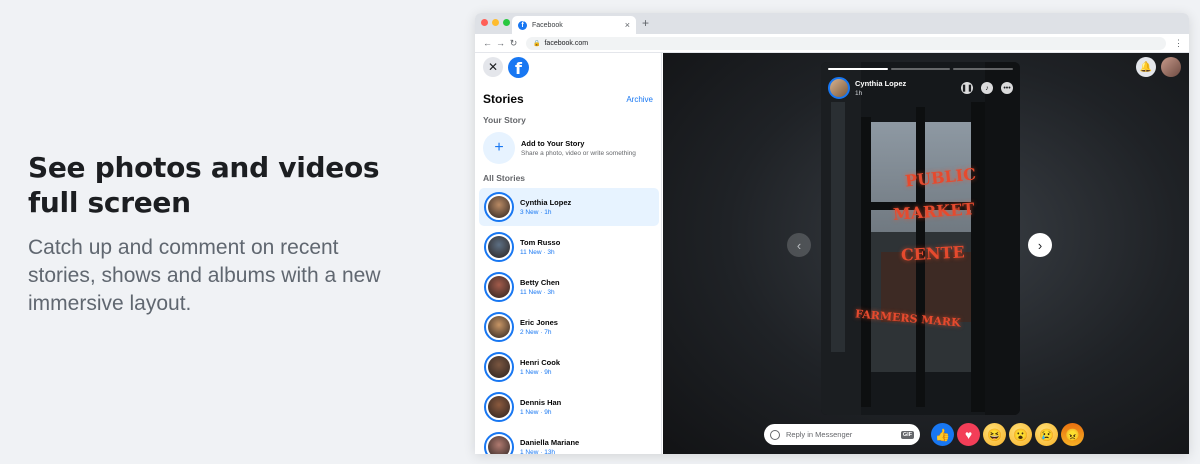  I want to click on promo-headline: See photos and videos full screen, so click(228, 185).